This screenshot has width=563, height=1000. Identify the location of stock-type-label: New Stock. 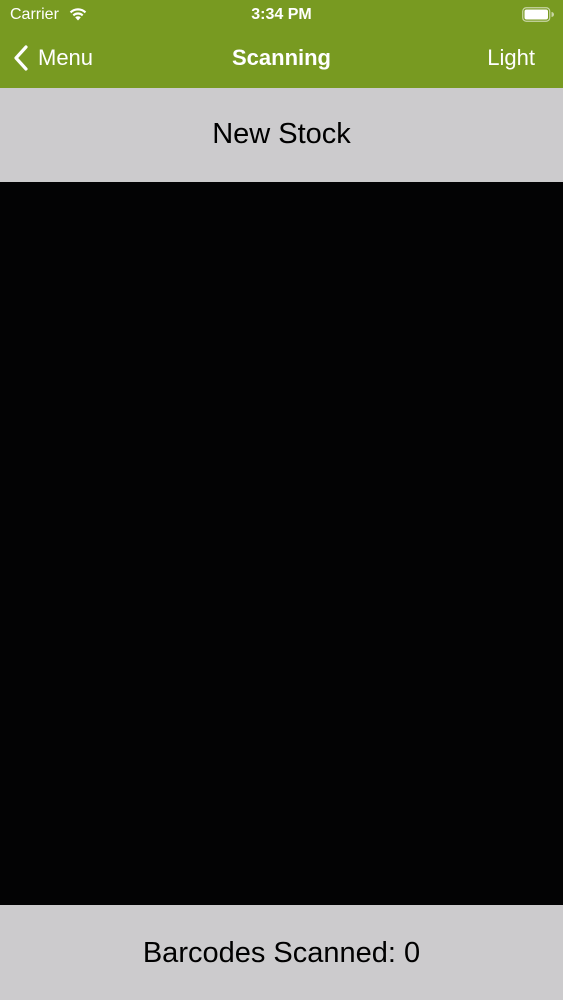
(281, 134).